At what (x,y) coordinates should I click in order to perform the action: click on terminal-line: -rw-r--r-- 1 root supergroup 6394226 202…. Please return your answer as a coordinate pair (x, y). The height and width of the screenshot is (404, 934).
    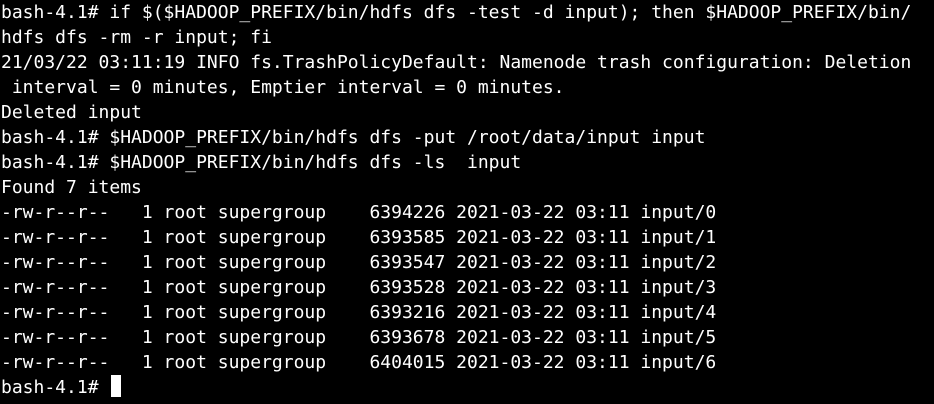
    Looking at the image, I should click on (359, 212).